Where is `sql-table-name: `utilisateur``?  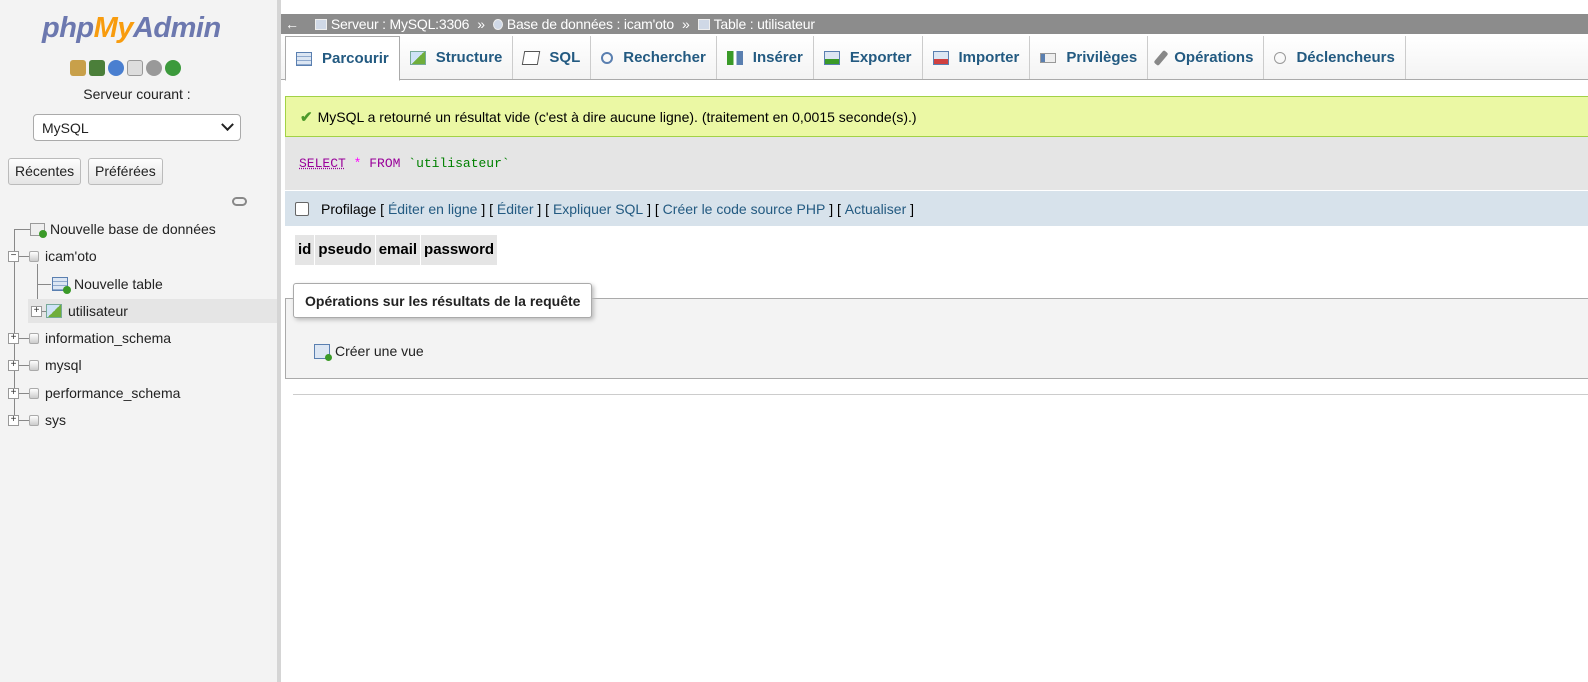
sql-table-name: `utilisateur` is located at coordinates (459, 163).